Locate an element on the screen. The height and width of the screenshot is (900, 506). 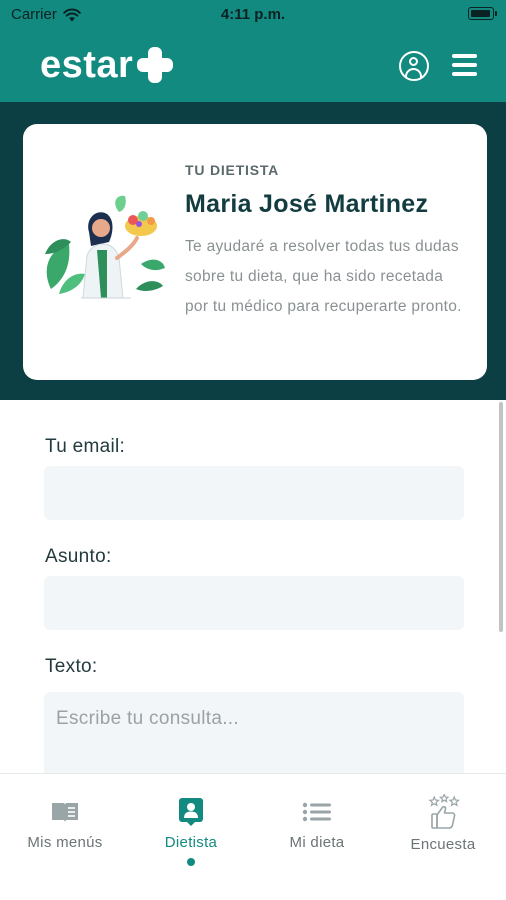
thumbs-up-stars-icon is located at coordinates (444, 811).